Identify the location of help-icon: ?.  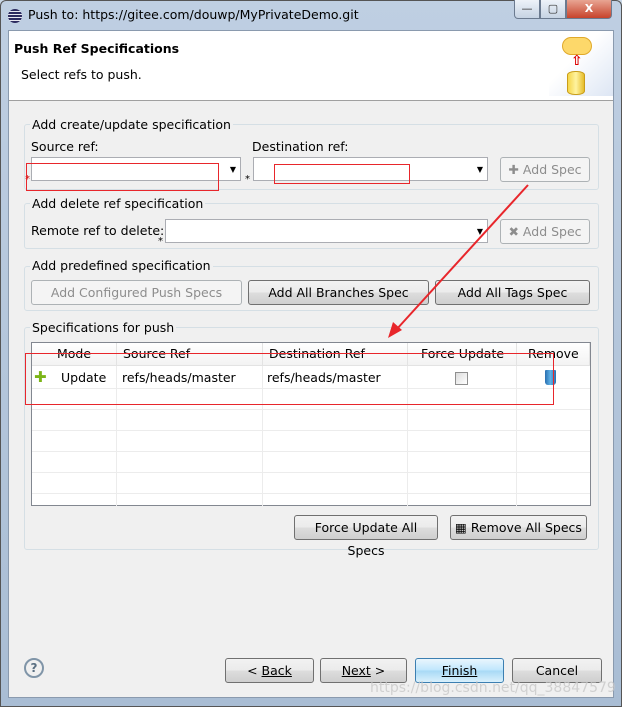
(34, 668).